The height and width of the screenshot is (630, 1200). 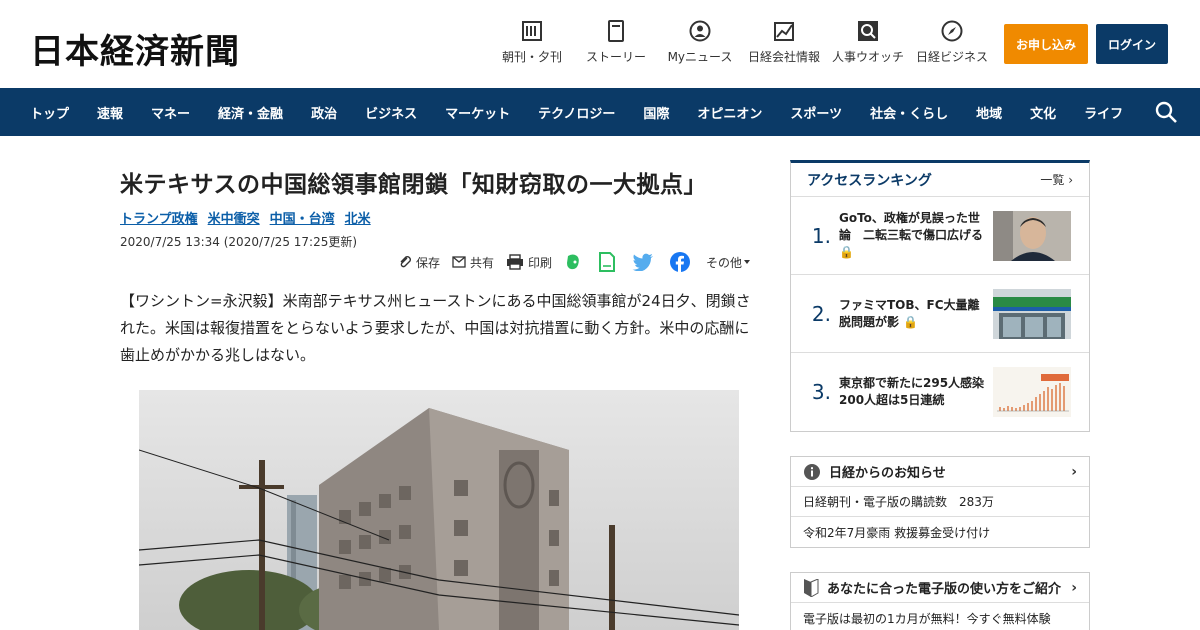 I want to click on nav-item: ライフ, so click(x=1103, y=112).